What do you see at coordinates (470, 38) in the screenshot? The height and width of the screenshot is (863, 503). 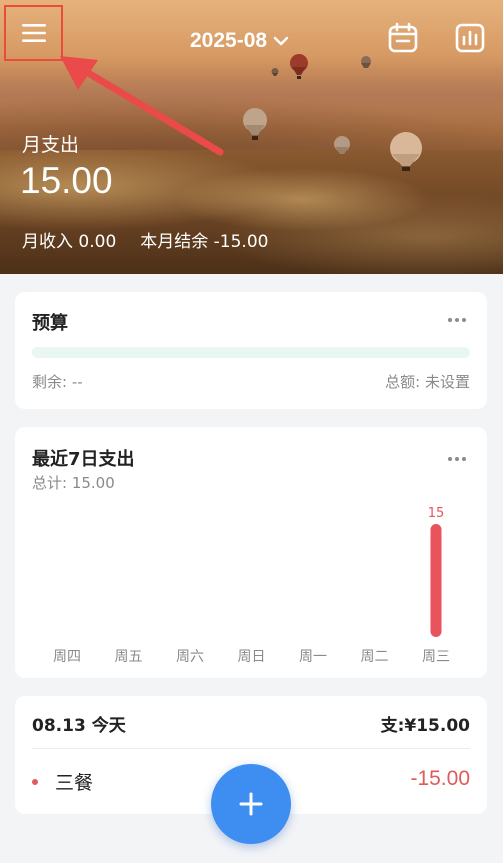 I see `bar-chart-icon` at bounding box center [470, 38].